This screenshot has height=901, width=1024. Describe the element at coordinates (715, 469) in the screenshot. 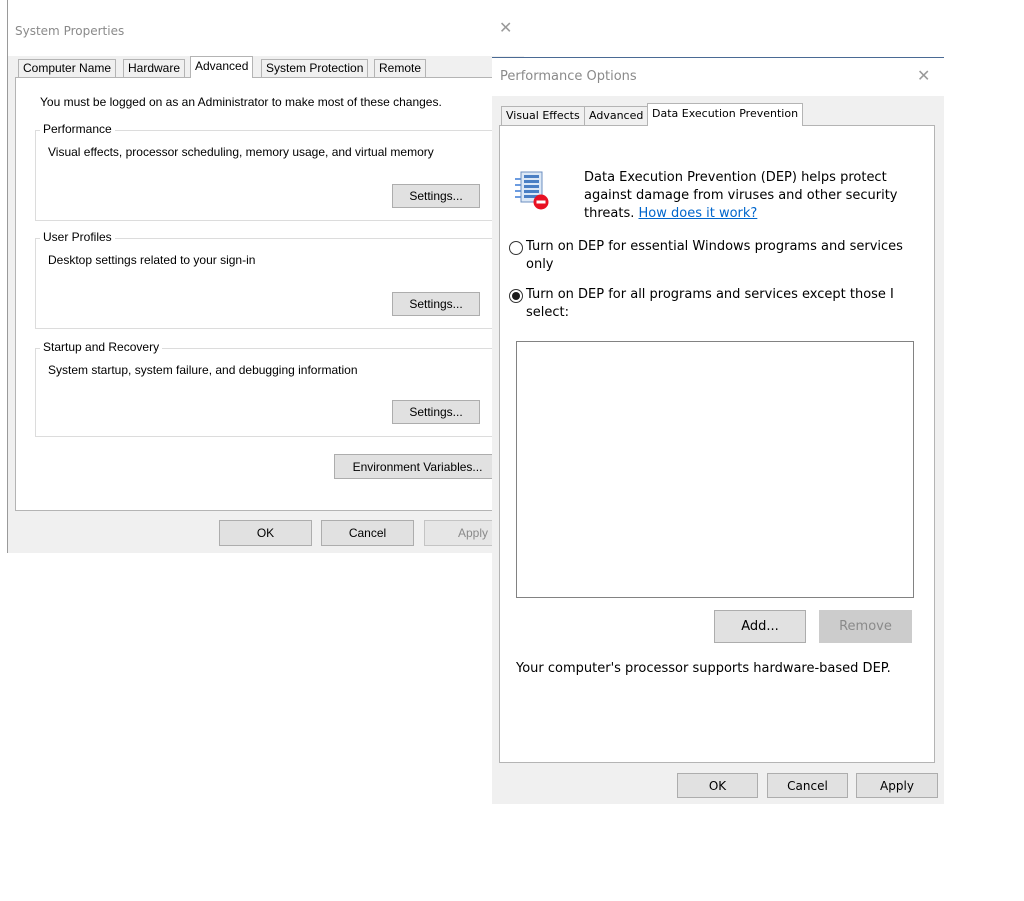

I see `dep-exceptions-list` at that location.